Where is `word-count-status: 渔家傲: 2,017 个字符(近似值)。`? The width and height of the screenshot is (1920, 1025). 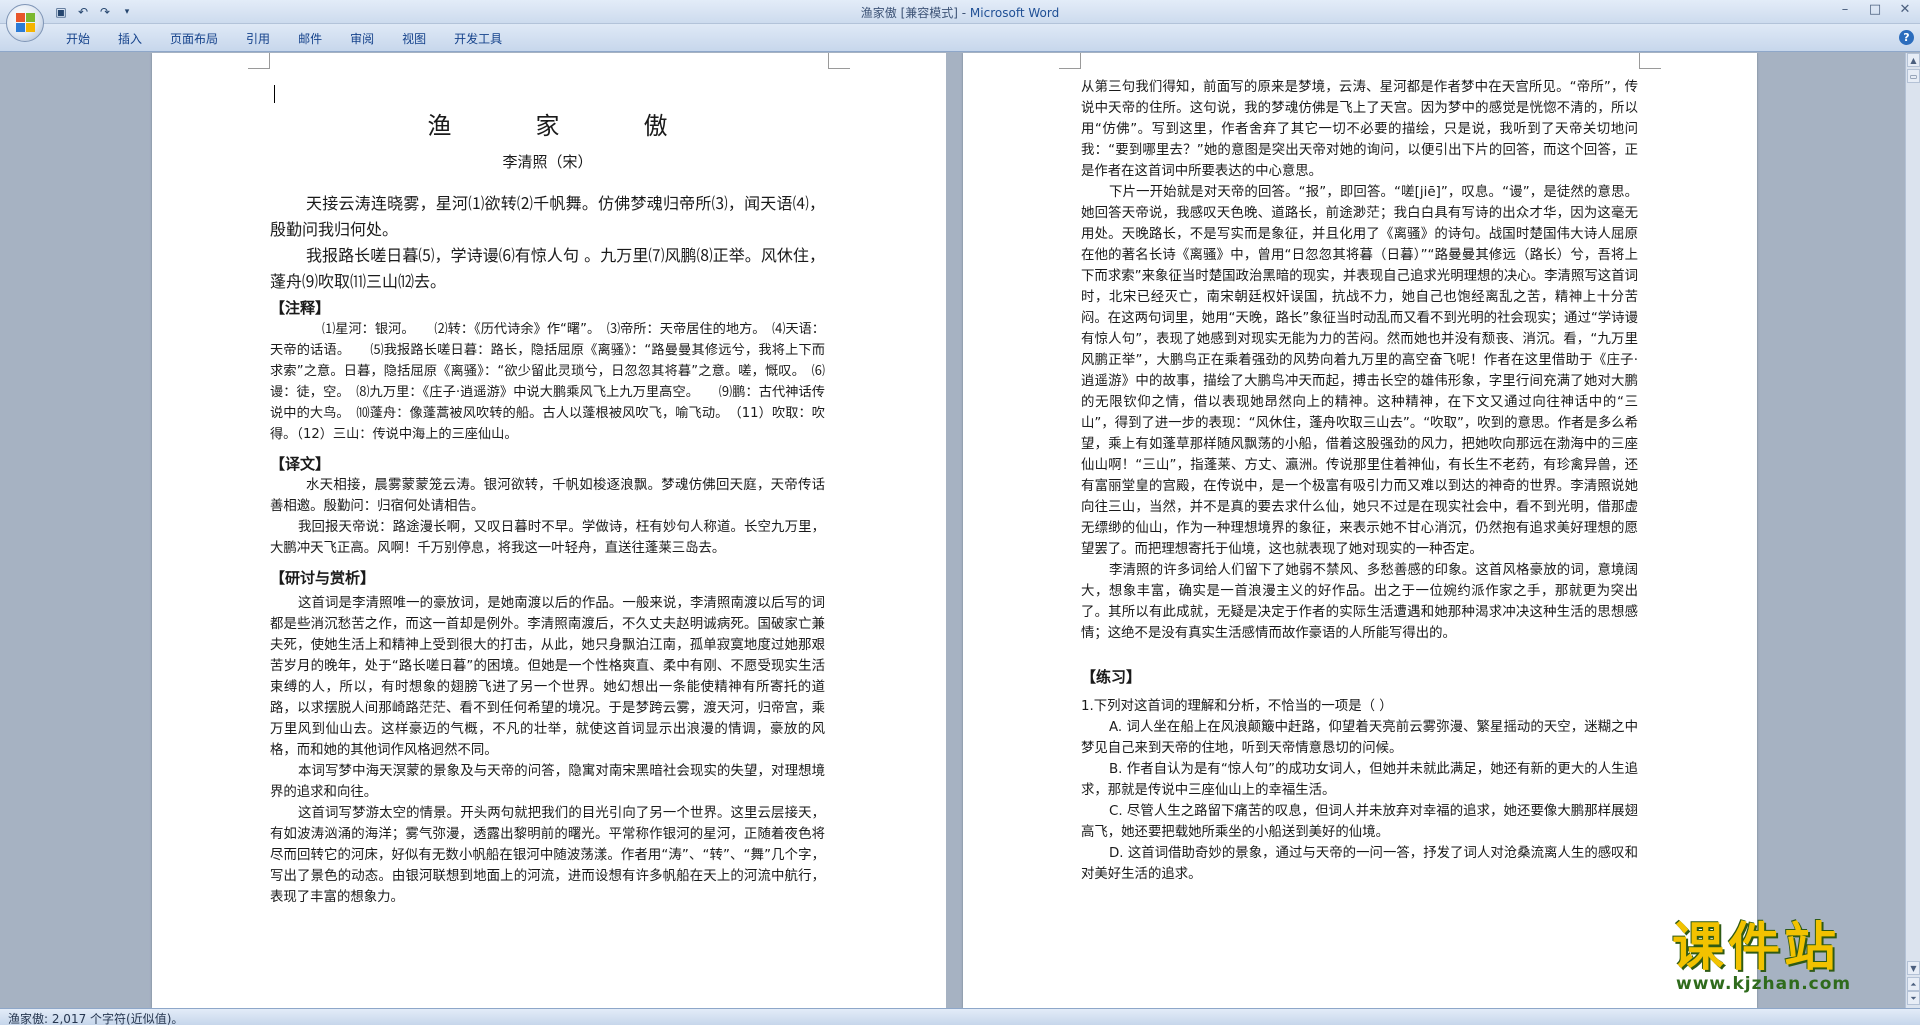
word-count-status: 渔家傲: 2,017 个字符(近似值)。 is located at coordinates (95, 1017).